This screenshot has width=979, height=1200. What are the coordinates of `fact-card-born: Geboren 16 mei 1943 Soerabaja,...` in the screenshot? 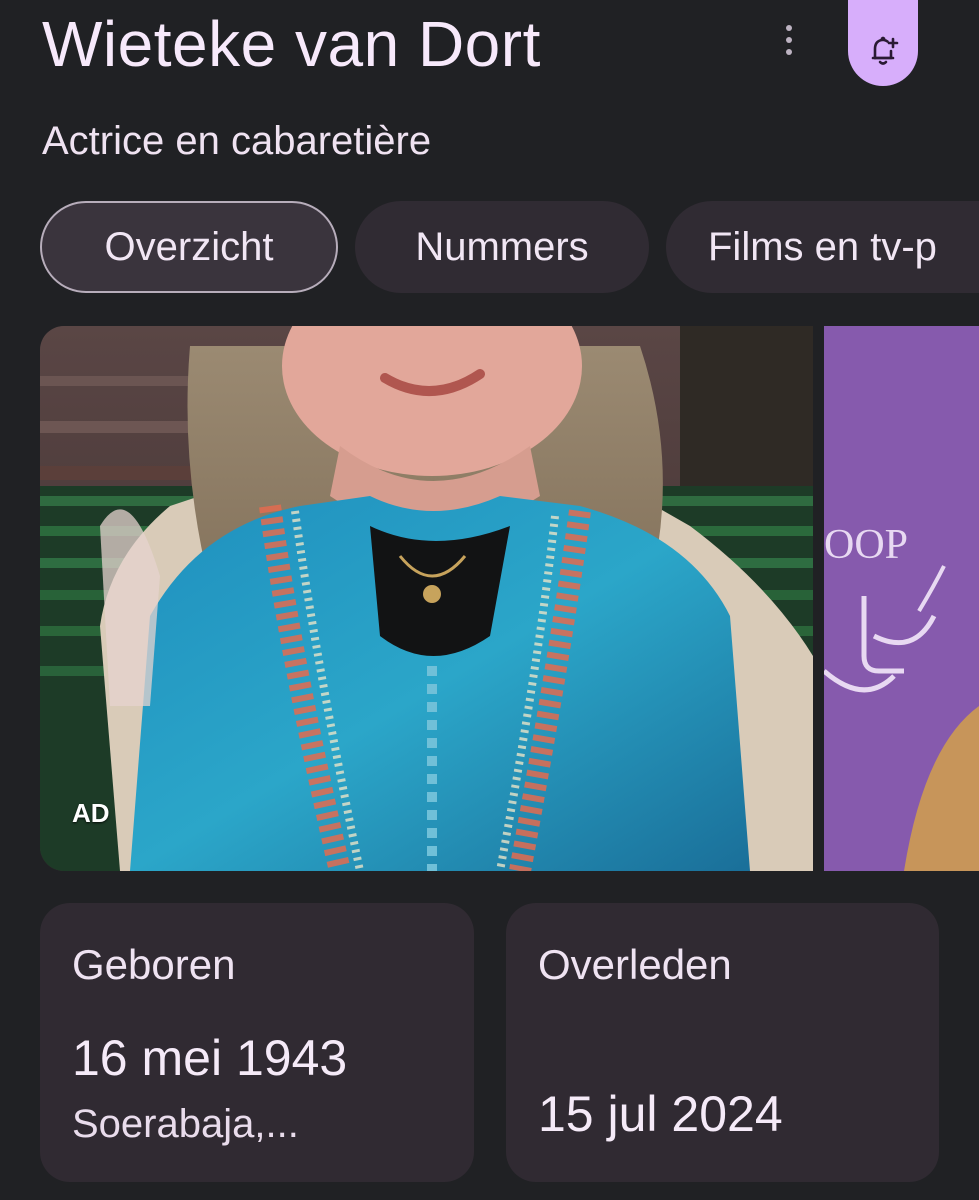 It's located at (257, 1042).